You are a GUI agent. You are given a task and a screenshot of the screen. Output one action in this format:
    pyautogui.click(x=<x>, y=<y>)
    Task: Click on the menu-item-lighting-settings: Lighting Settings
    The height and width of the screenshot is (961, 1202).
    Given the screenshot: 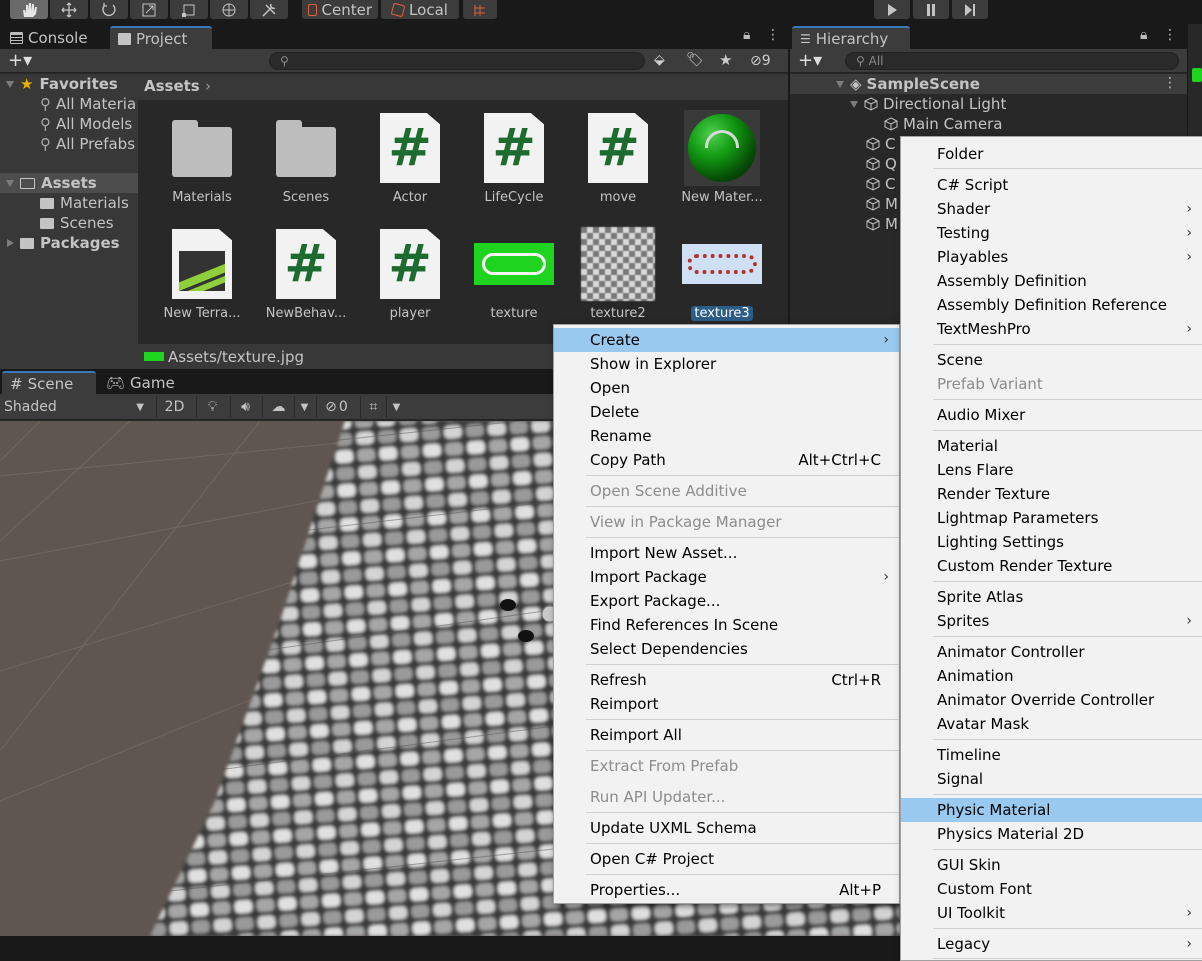 What is the action you would take?
    pyautogui.click(x=1051, y=542)
    